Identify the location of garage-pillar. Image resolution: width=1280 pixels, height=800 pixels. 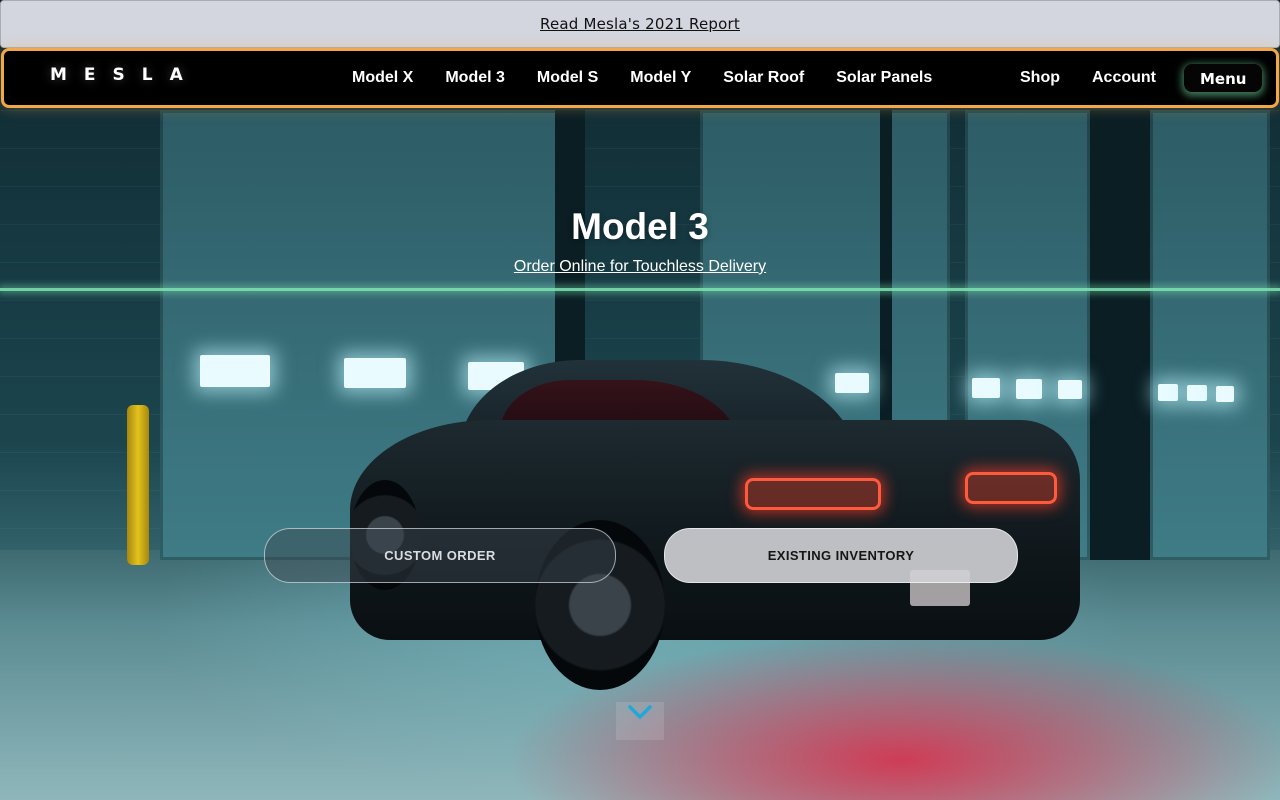
(1120, 335).